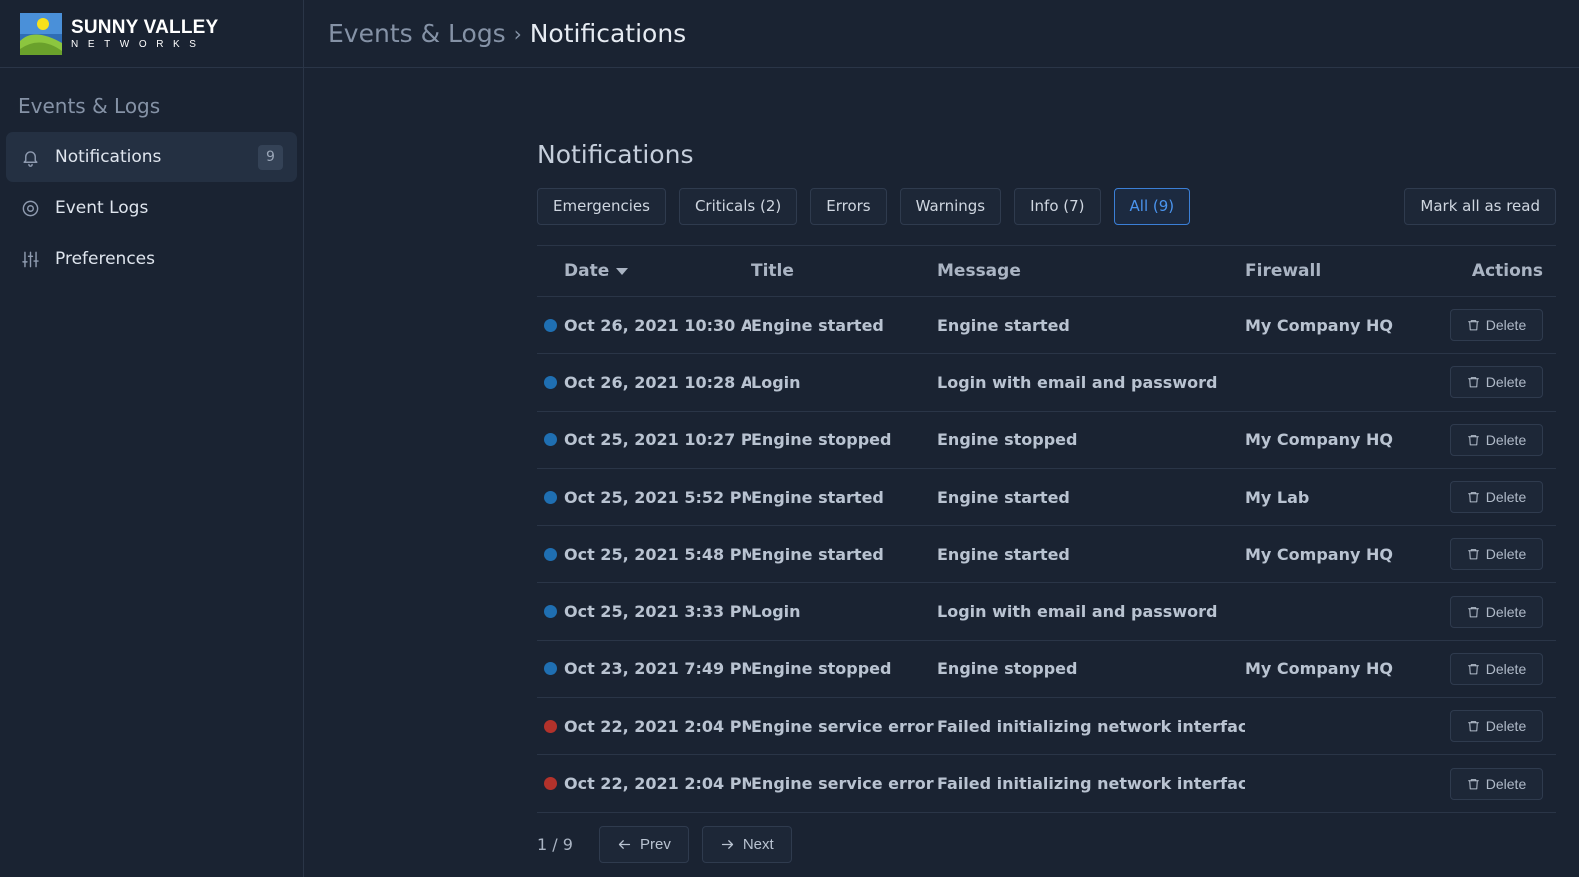 The height and width of the screenshot is (877, 1579). I want to click on brand-subtitle: NETWORKS, so click(138, 44).